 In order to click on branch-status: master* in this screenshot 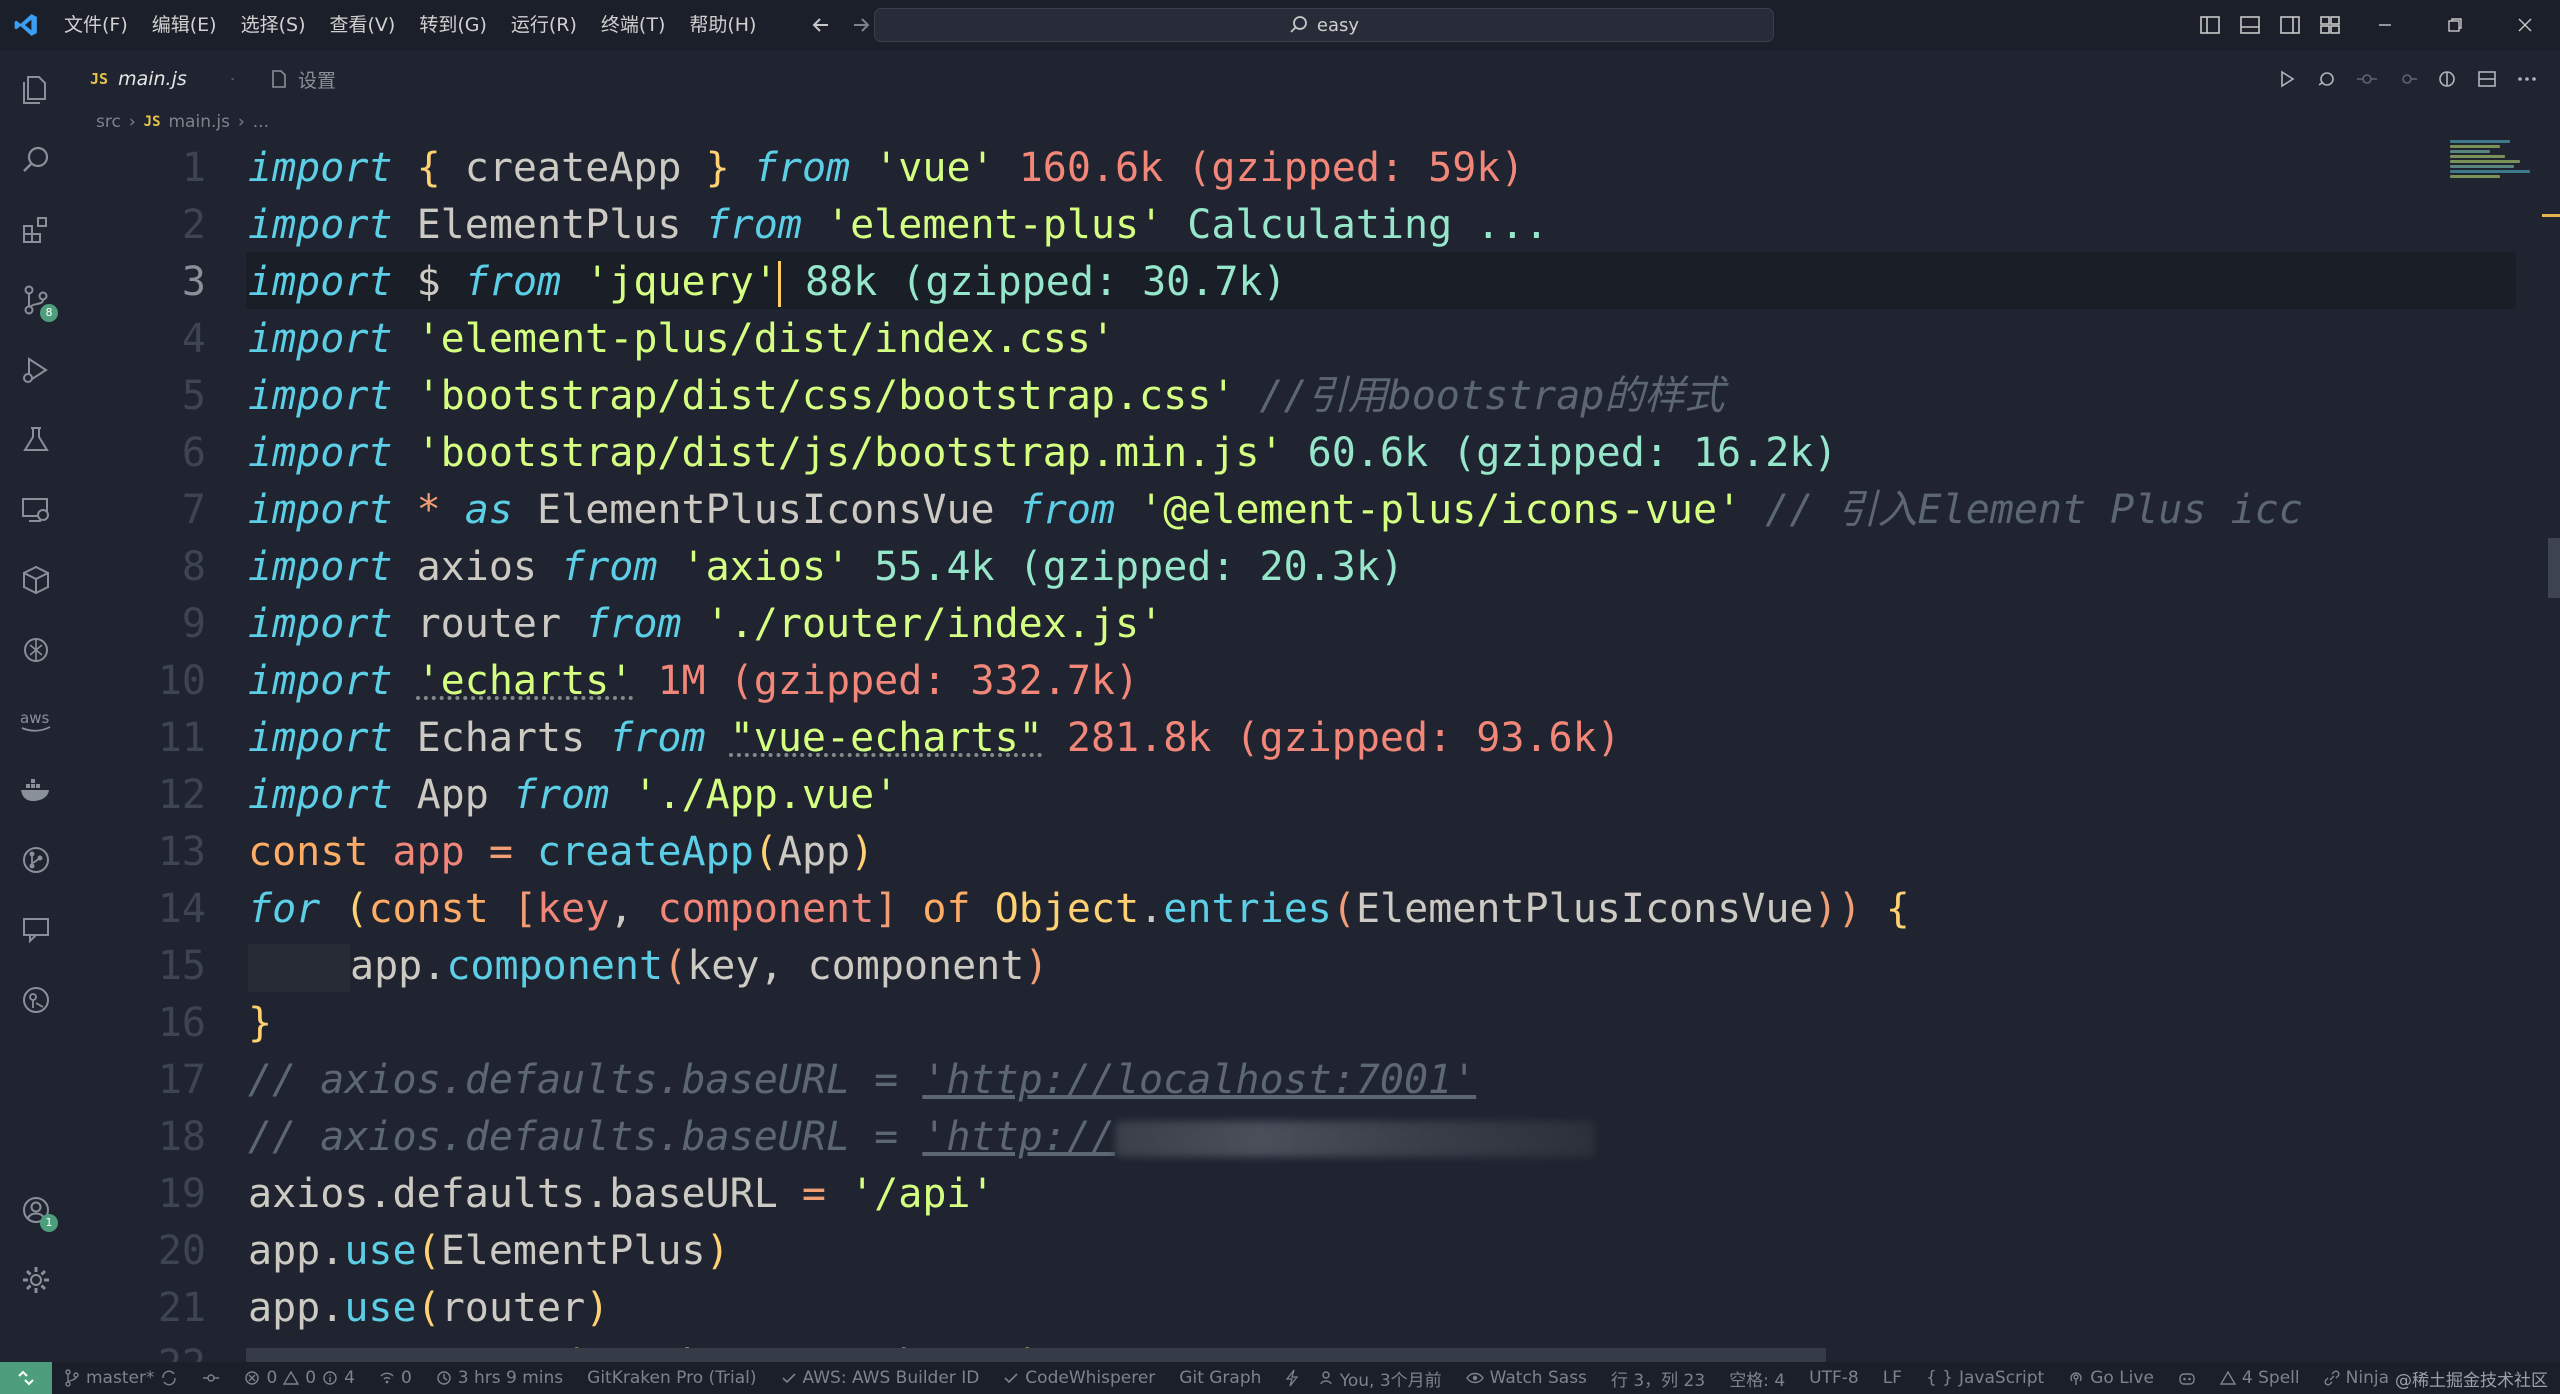, I will do `click(121, 1378)`.